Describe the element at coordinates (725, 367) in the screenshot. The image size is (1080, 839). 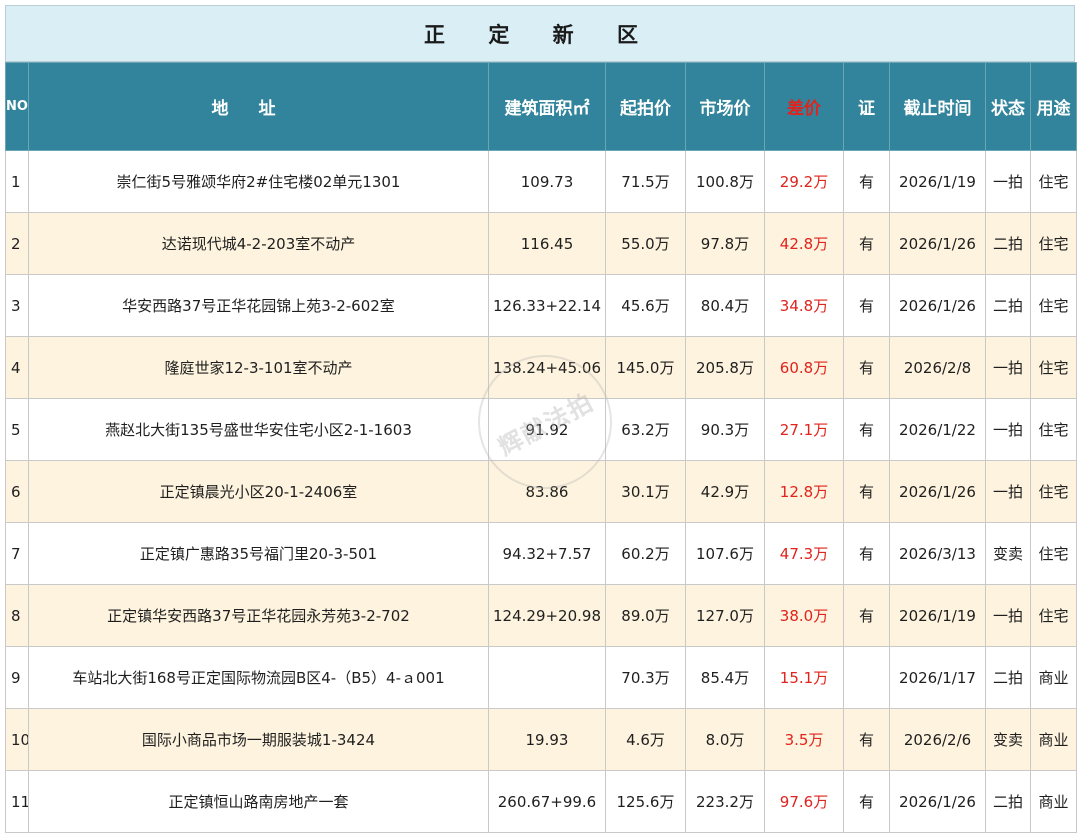
I see `cell-market-price: 205.8万` at that location.